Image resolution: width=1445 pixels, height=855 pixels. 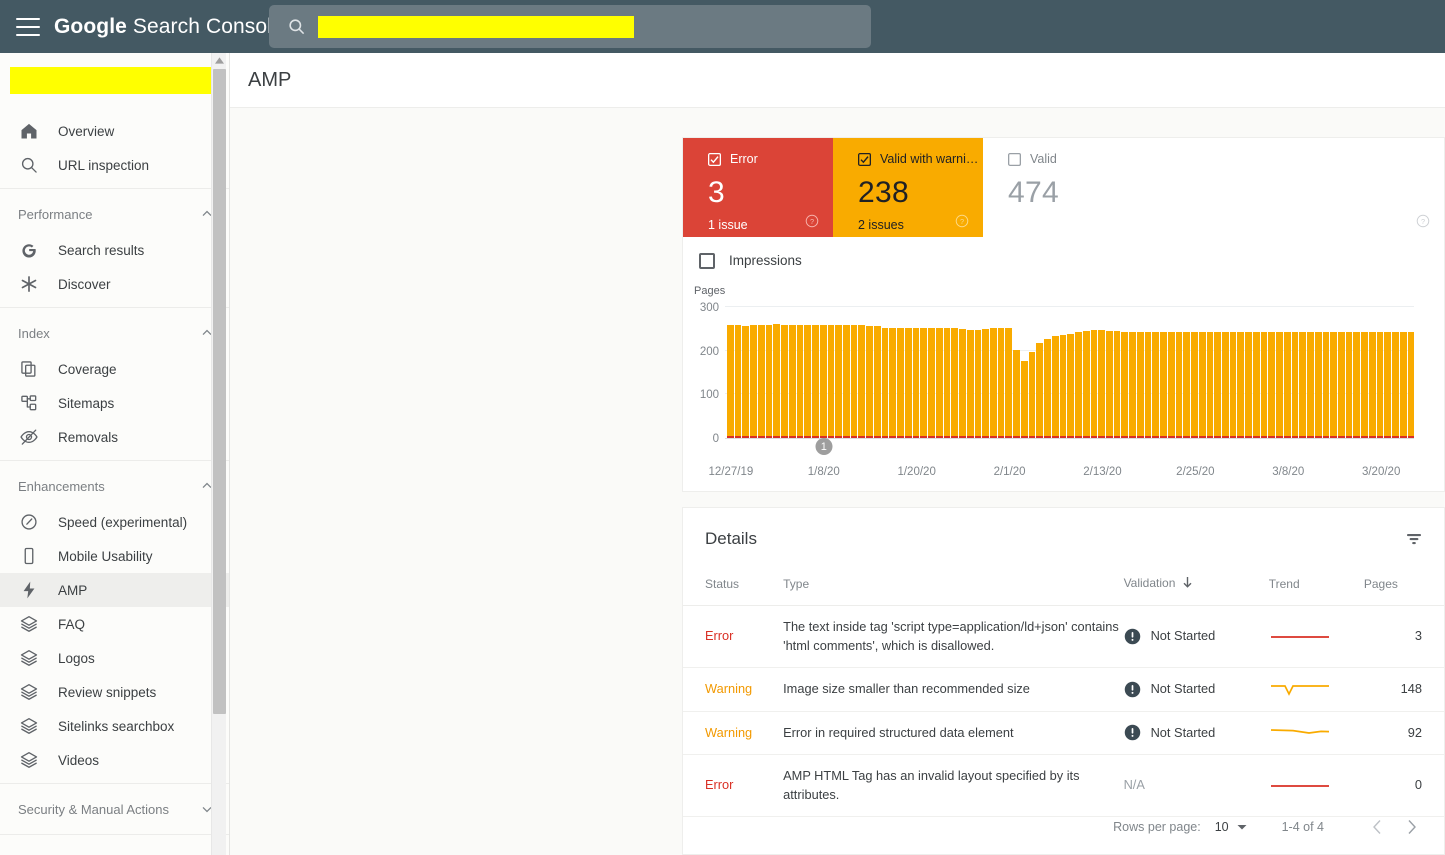 I want to click on next-page-button, so click(x=1411, y=827).